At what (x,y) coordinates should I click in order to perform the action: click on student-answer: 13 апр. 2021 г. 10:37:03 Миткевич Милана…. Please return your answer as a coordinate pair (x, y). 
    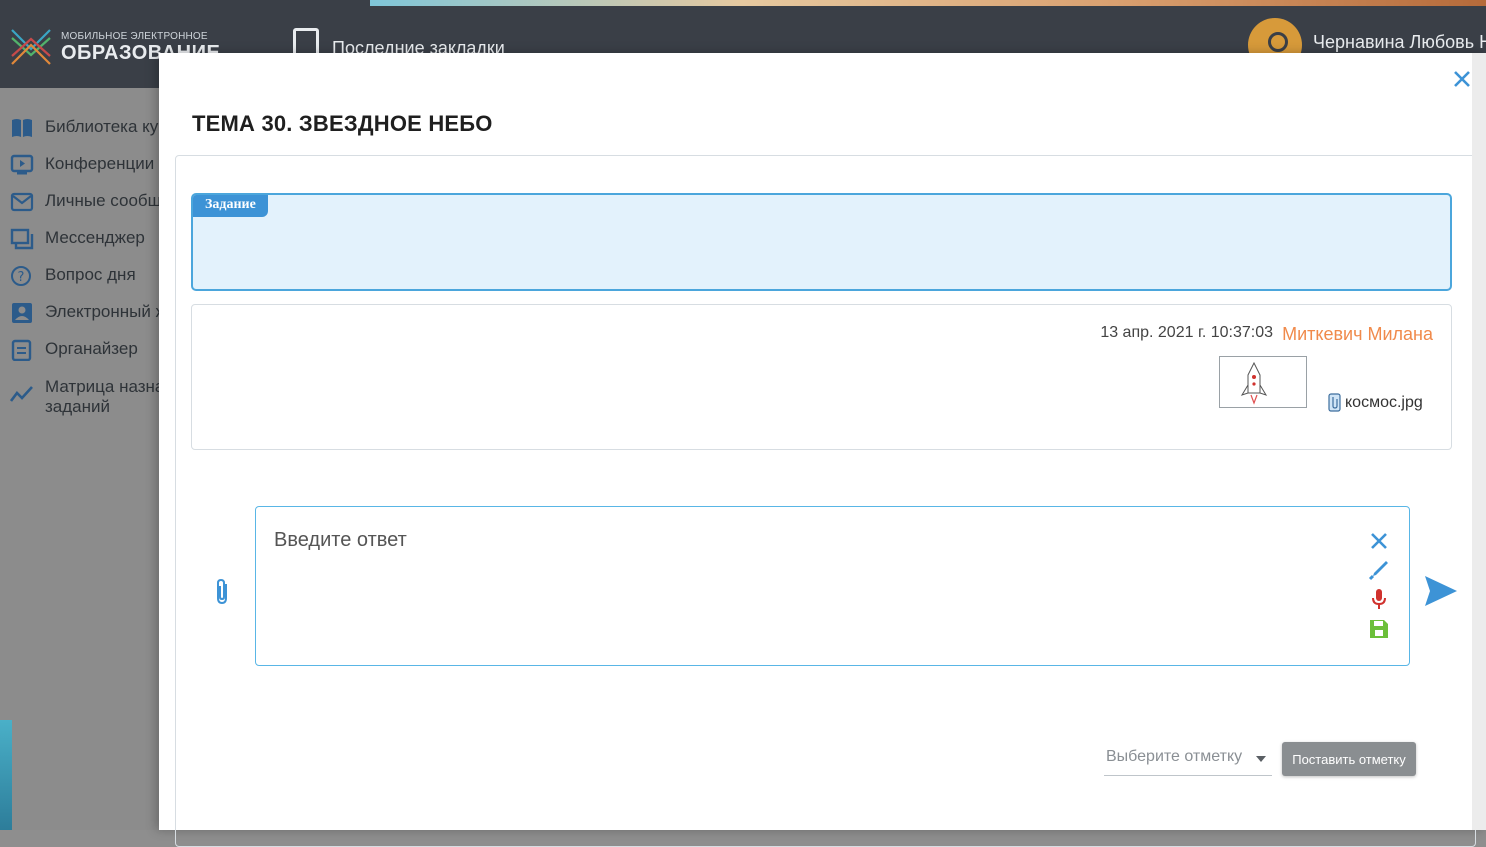
    Looking at the image, I should click on (821, 377).